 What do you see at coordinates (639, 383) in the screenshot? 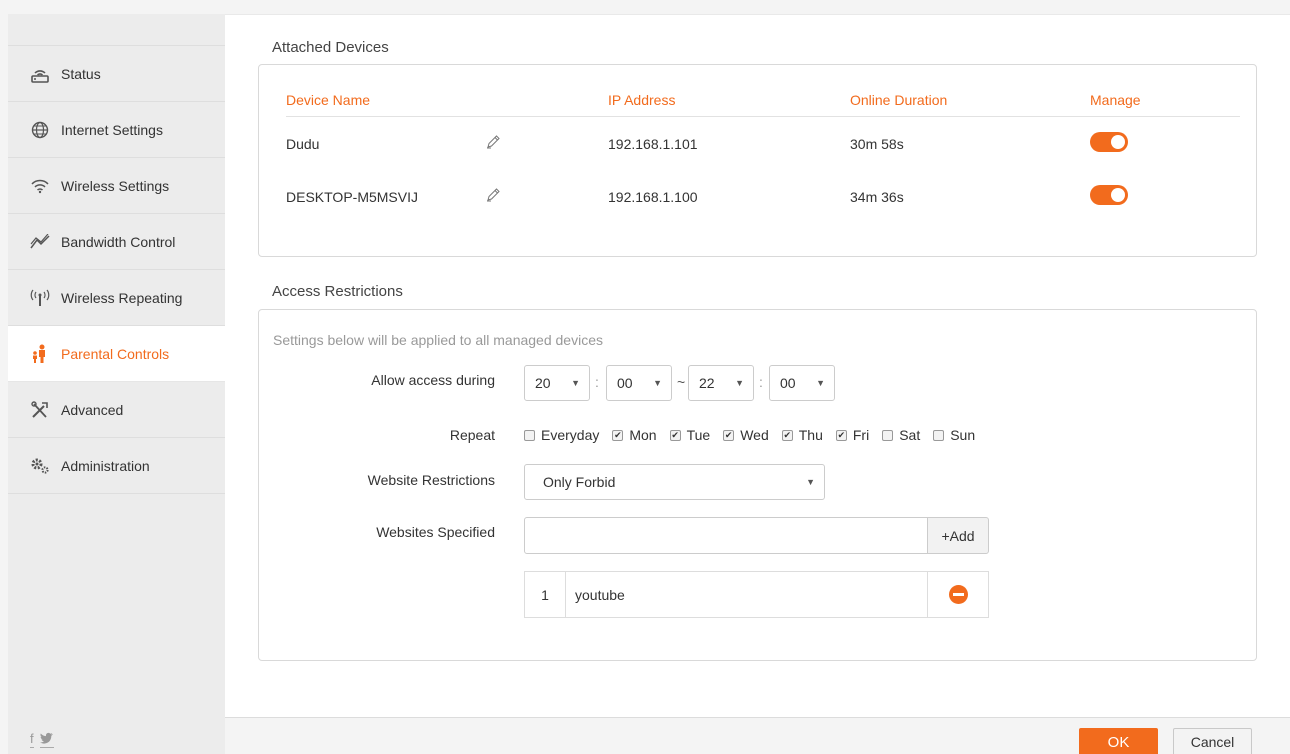
I see `start-minute-select: 00 ▼` at bounding box center [639, 383].